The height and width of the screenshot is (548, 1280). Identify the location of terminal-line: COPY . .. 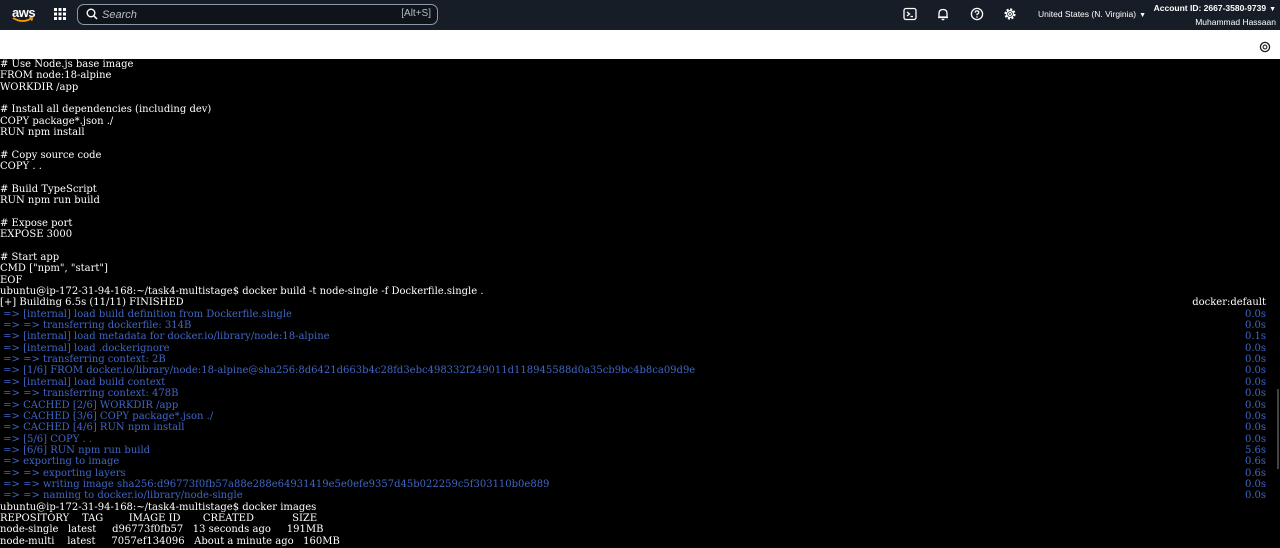
(21, 166).